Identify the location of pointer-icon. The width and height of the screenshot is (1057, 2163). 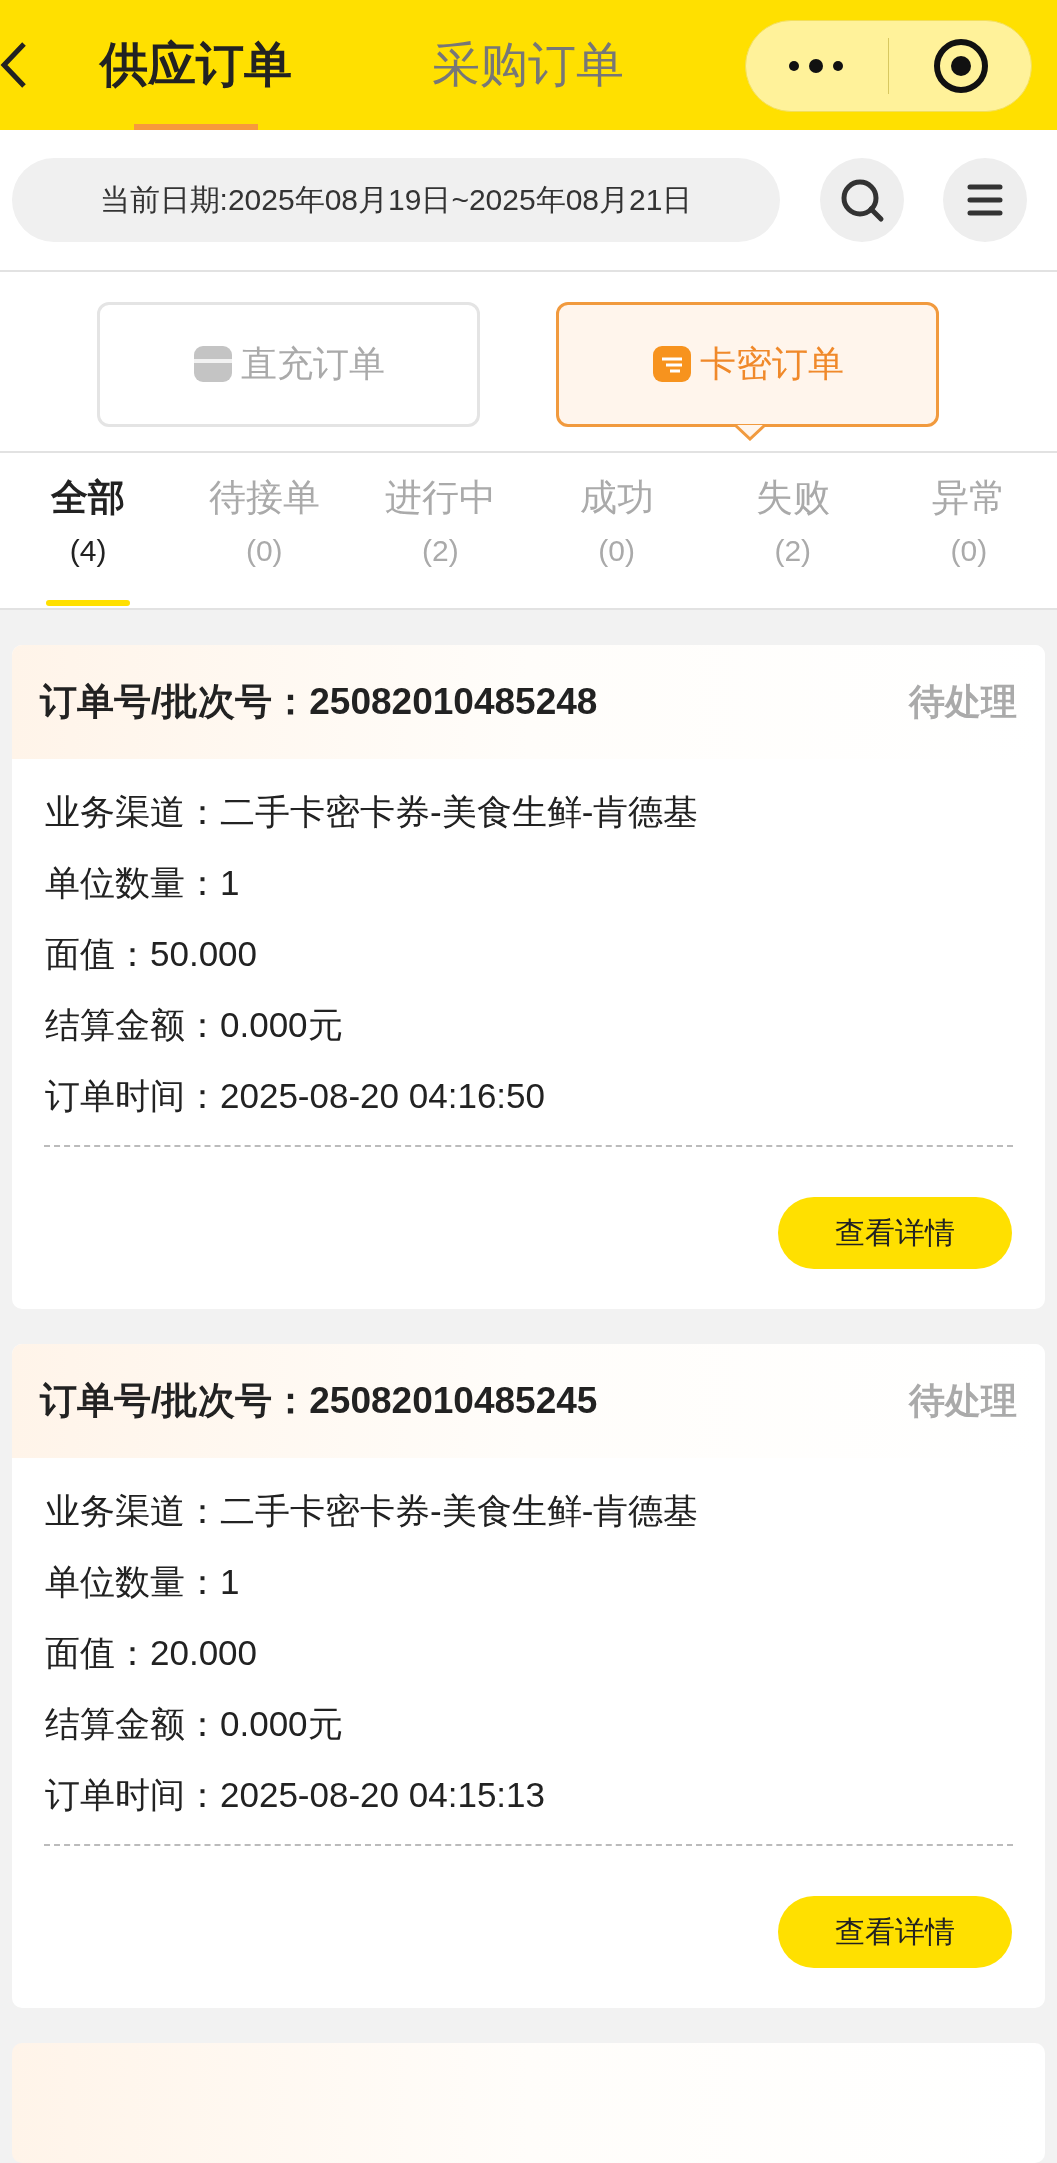
(750, 432).